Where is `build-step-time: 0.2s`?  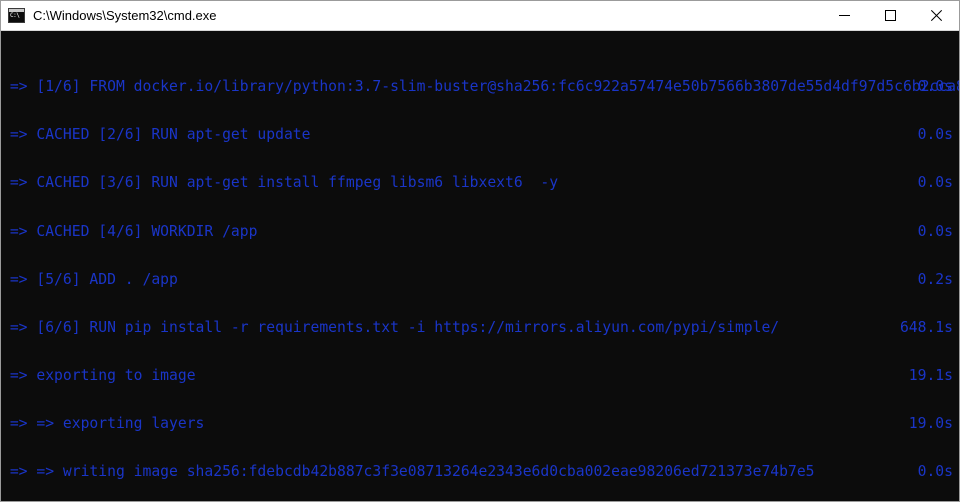
build-step-time: 0.2s is located at coordinates (935, 279).